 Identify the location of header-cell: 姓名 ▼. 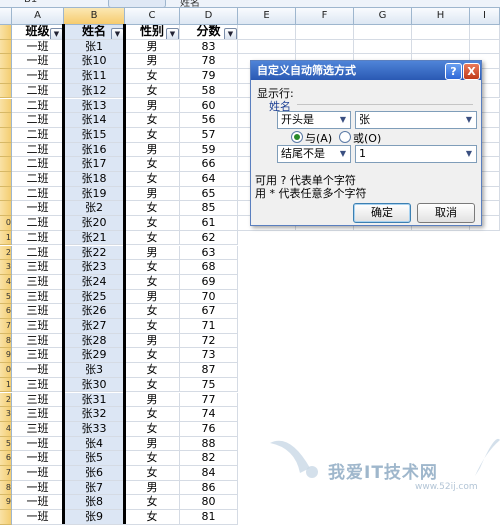
(94, 32).